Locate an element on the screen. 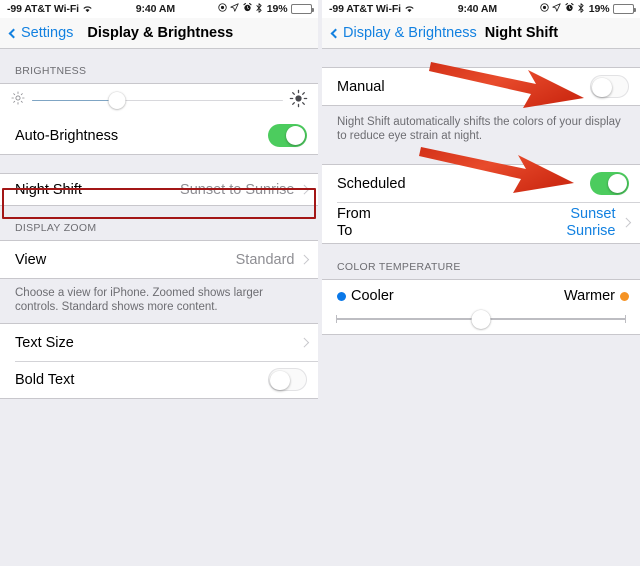  manual-toggle is located at coordinates (609, 86).